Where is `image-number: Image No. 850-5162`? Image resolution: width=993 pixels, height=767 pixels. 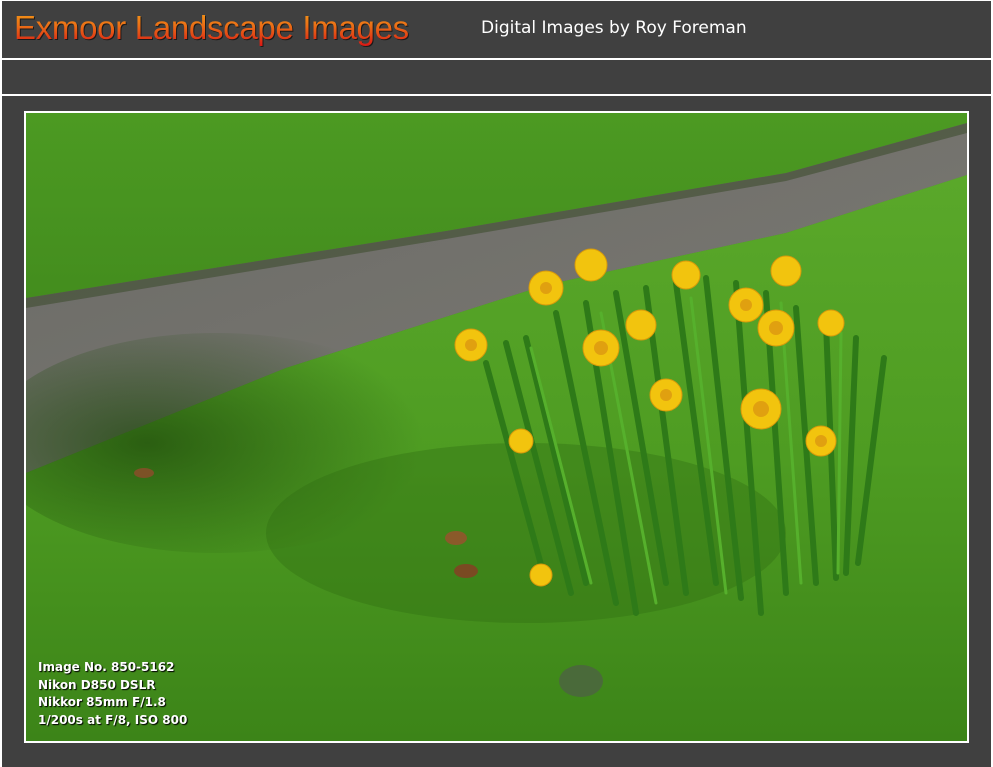
image-number: Image No. 850-5162 is located at coordinates (106, 667).